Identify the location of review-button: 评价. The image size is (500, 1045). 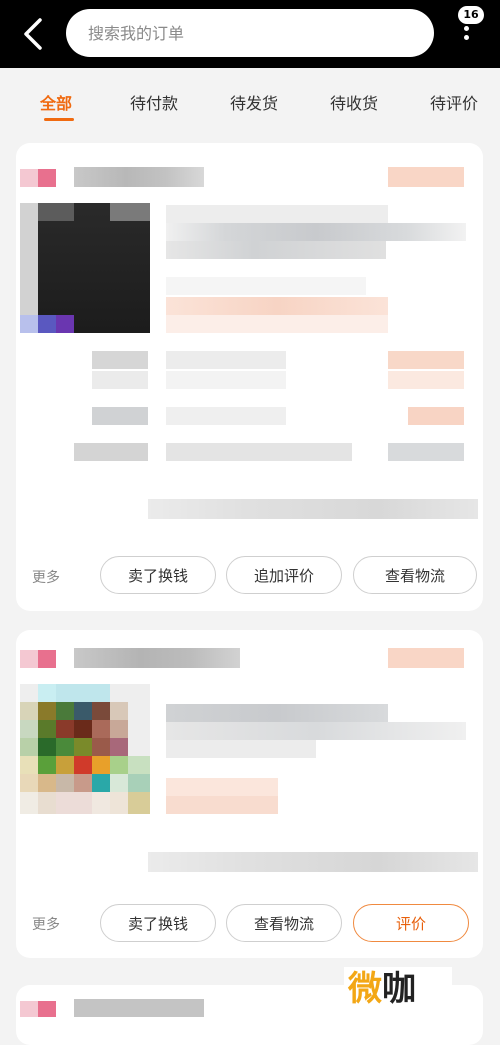
(411, 923).